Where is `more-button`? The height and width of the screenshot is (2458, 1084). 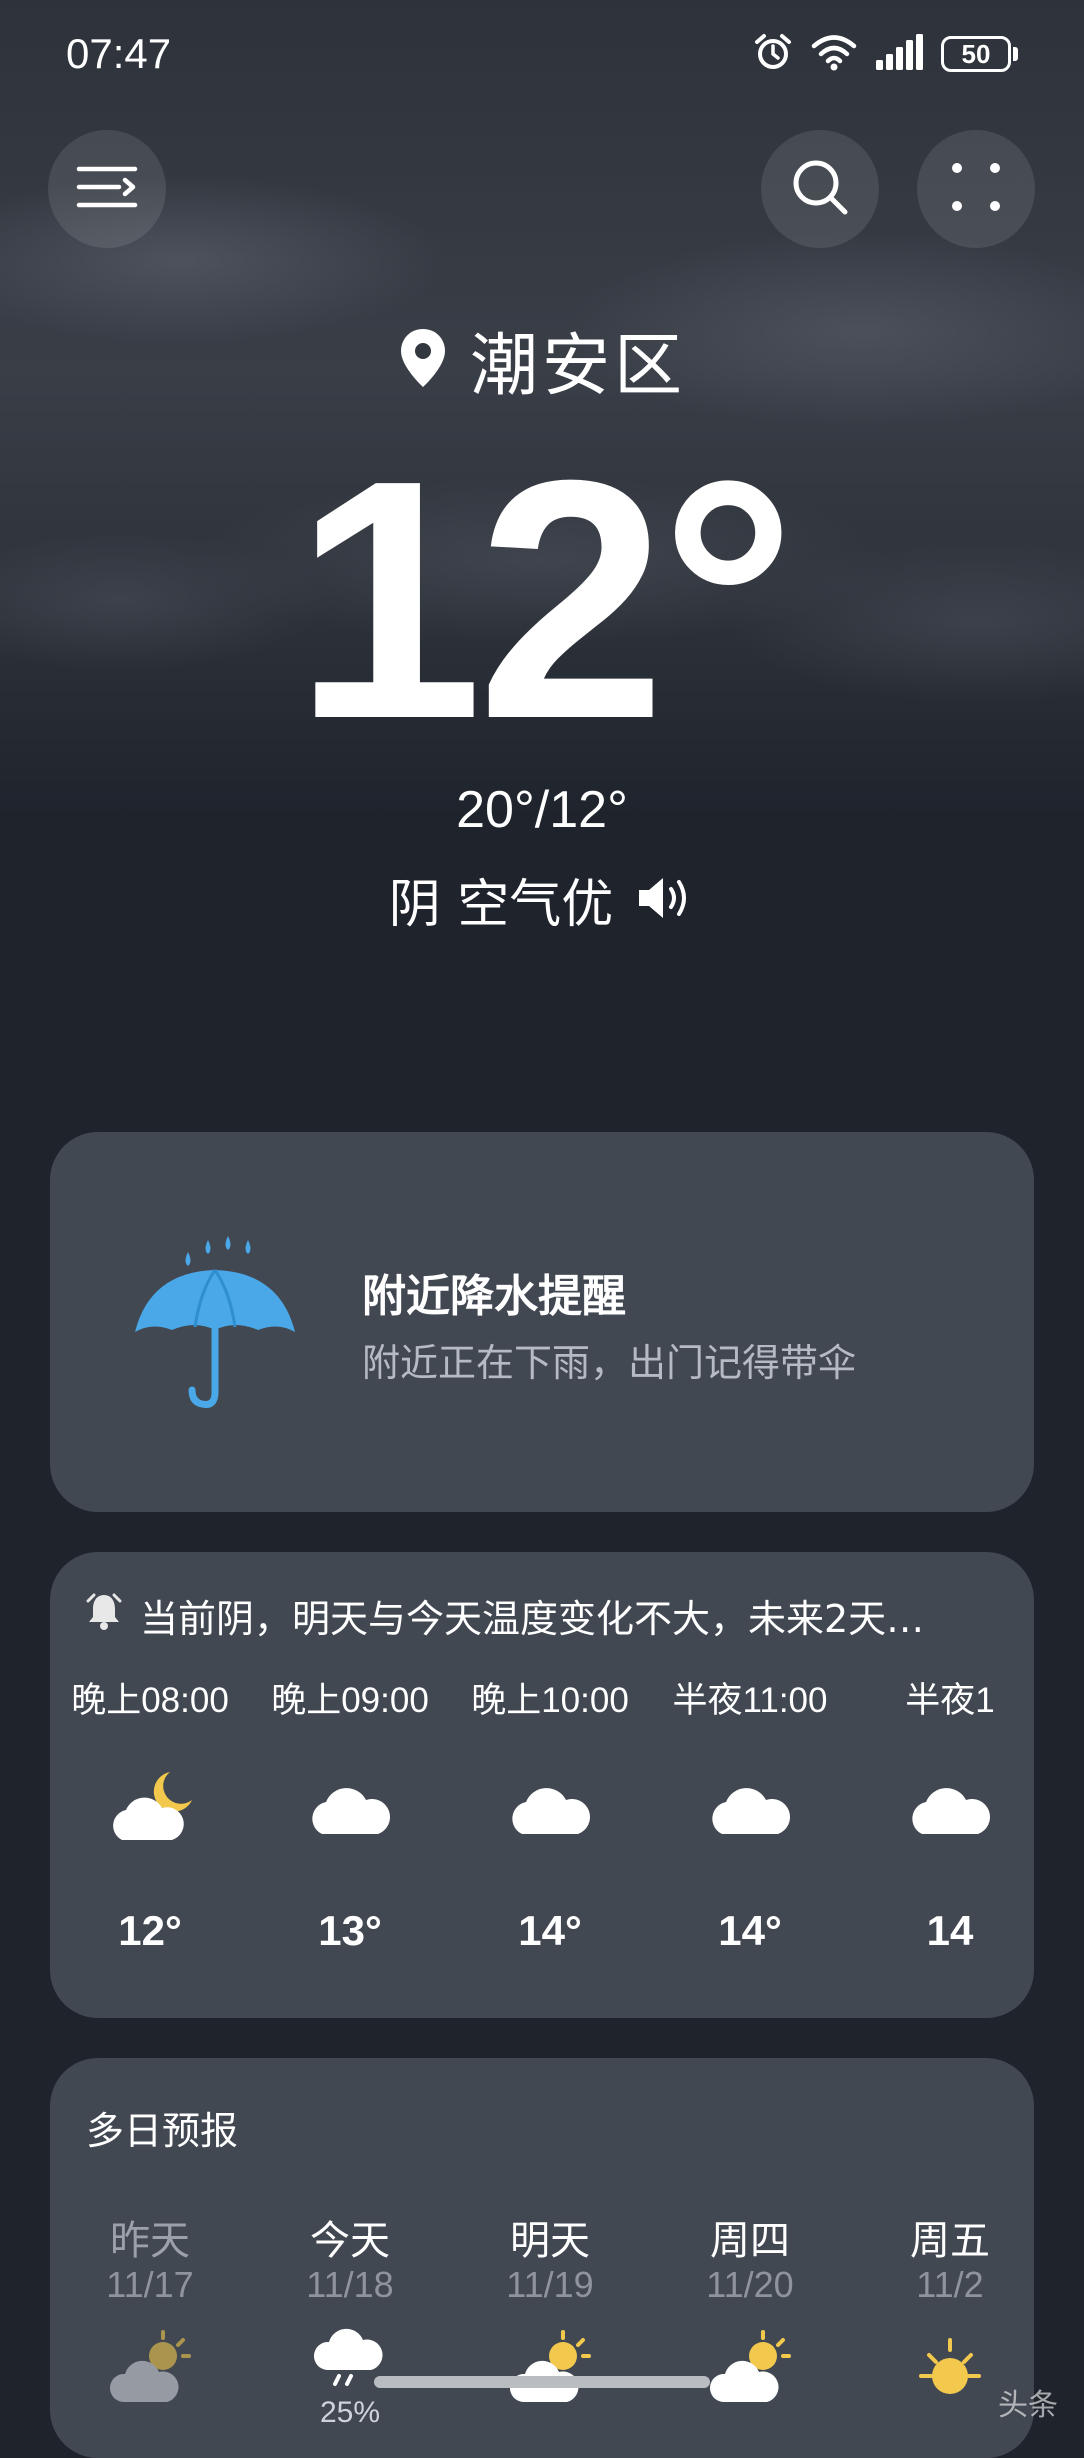
more-button is located at coordinates (976, 189).